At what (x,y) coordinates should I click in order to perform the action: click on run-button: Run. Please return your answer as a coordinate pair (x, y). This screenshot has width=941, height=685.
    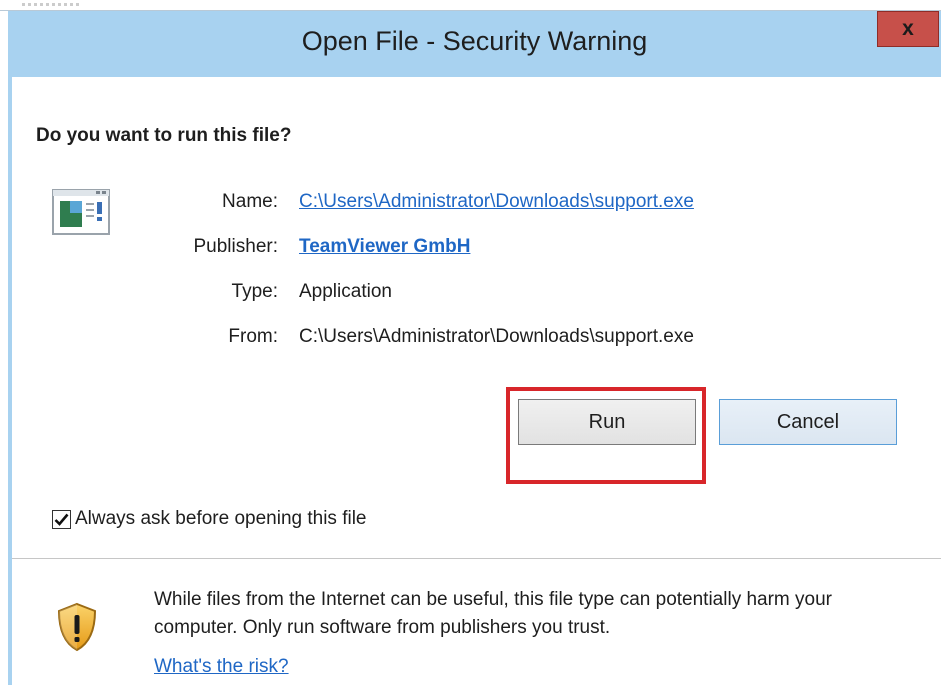
    Looking at the image, I should click on (607, 422).